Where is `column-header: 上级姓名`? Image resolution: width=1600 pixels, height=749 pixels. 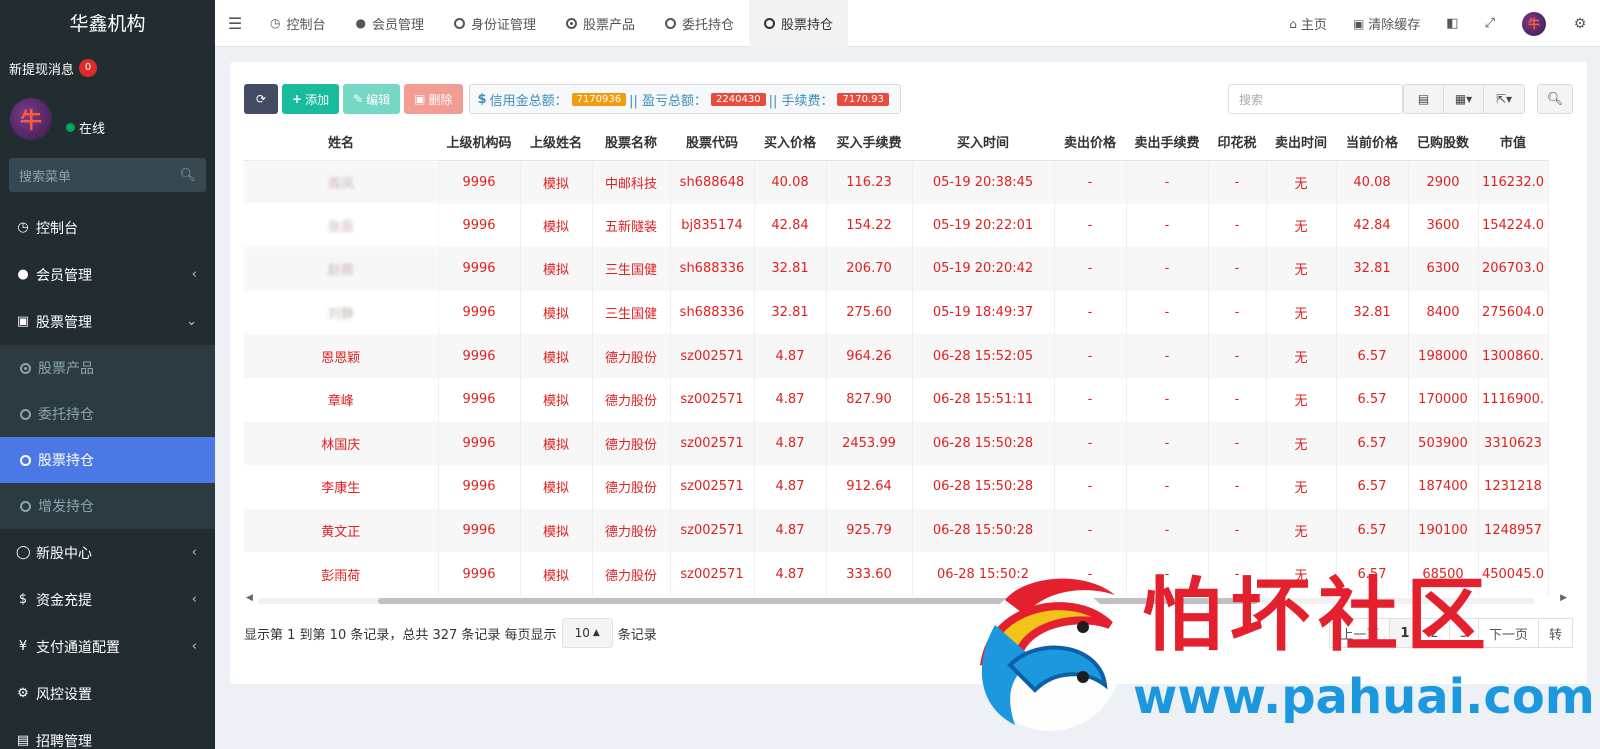
column-header: 上级姓名 is located at coordinates (556, 142).